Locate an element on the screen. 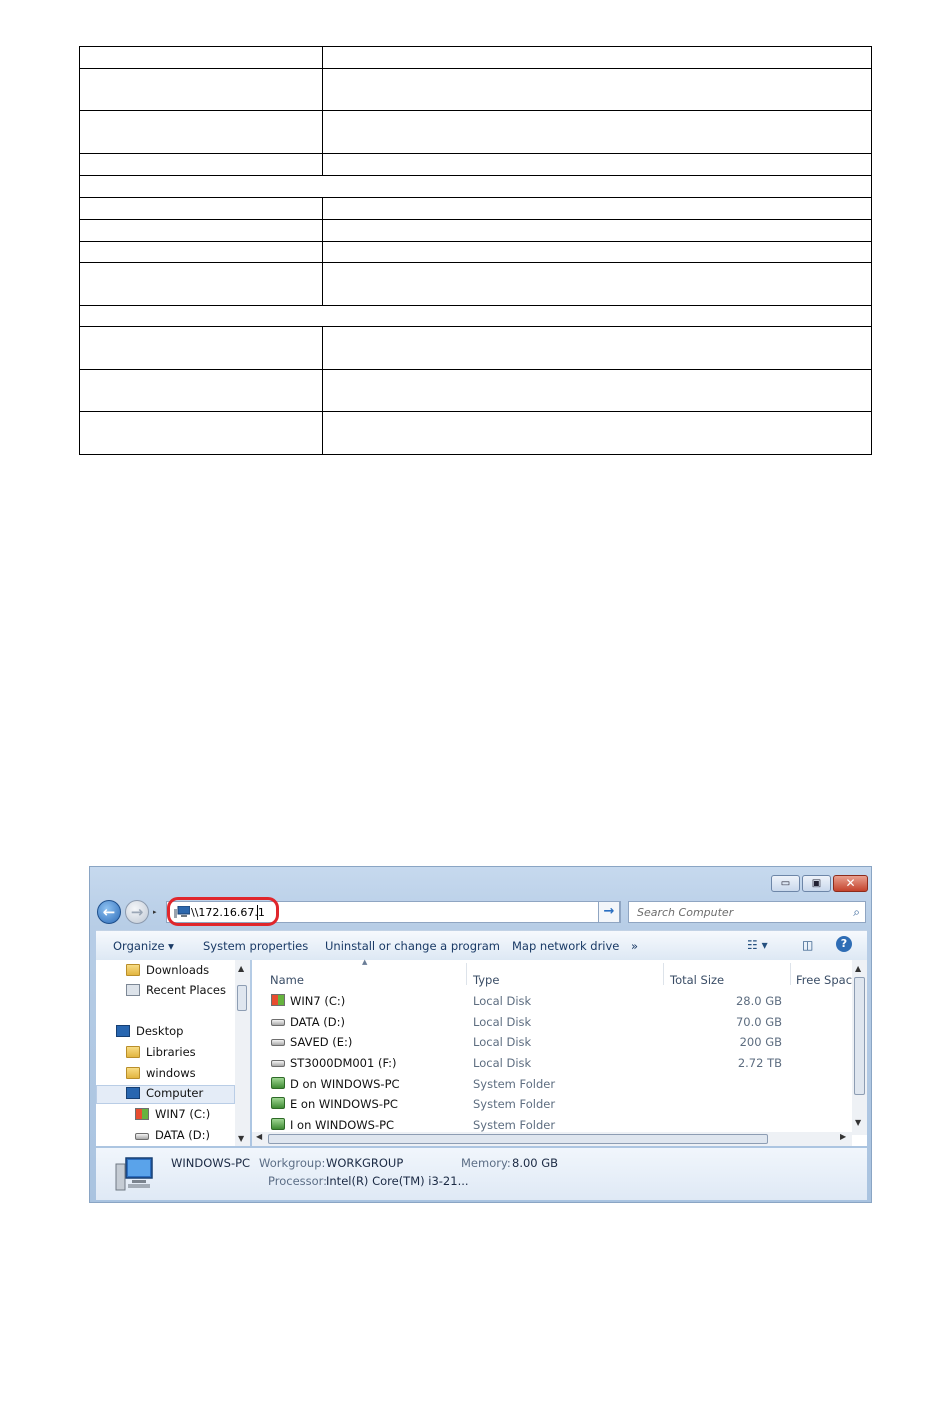 The image size is (950, 1419). network-drive-icon is located at coordinates (278, 1124).